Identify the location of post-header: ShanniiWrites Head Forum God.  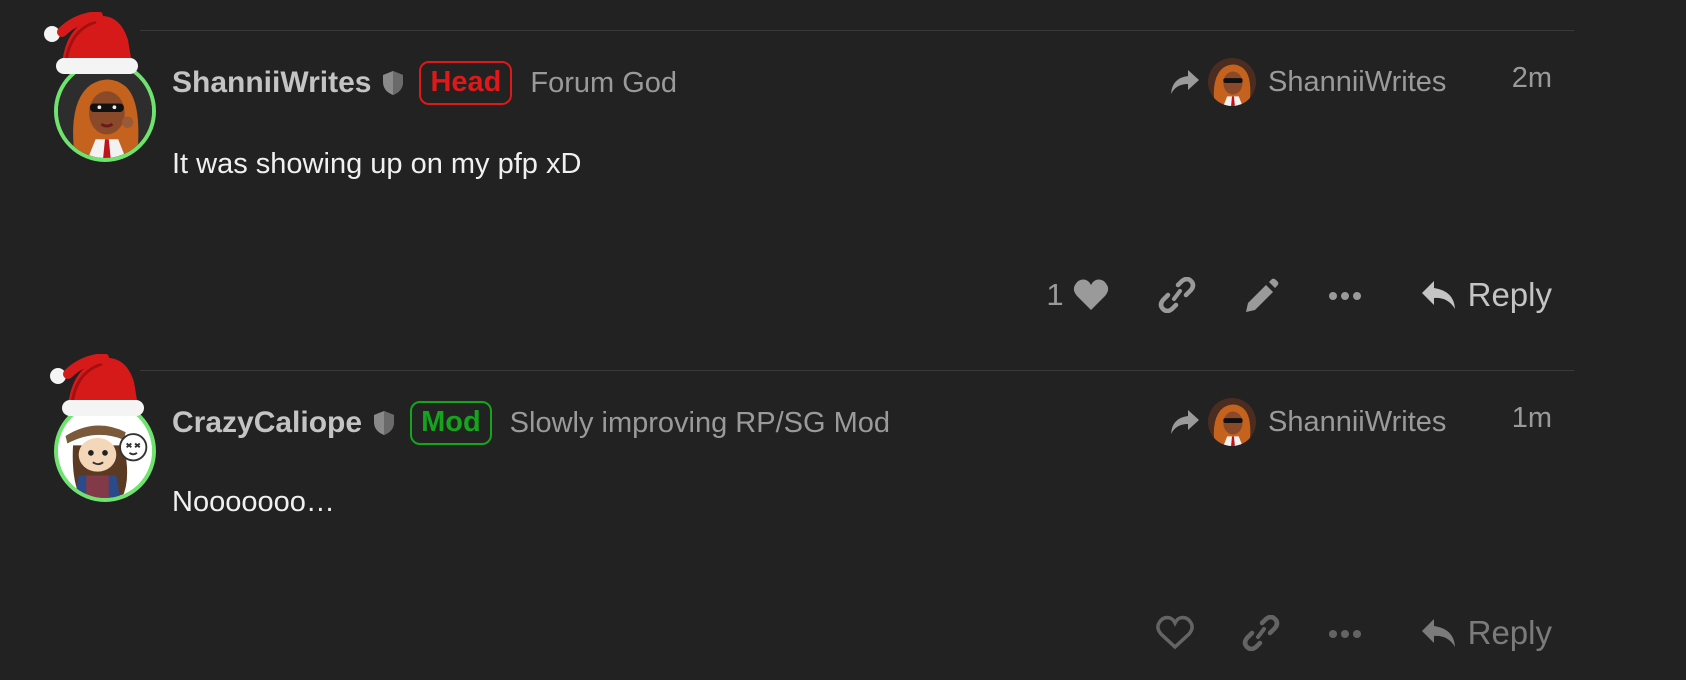
(424, 83).